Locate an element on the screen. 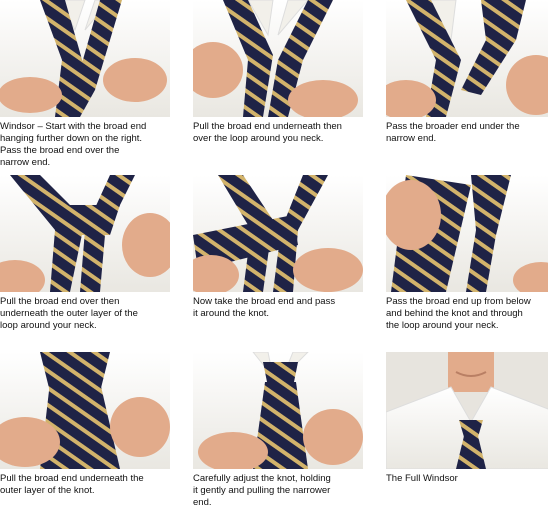 The width and height of the screenshot is (548, 511). step-4-photo is located at coordinates (85, 233).